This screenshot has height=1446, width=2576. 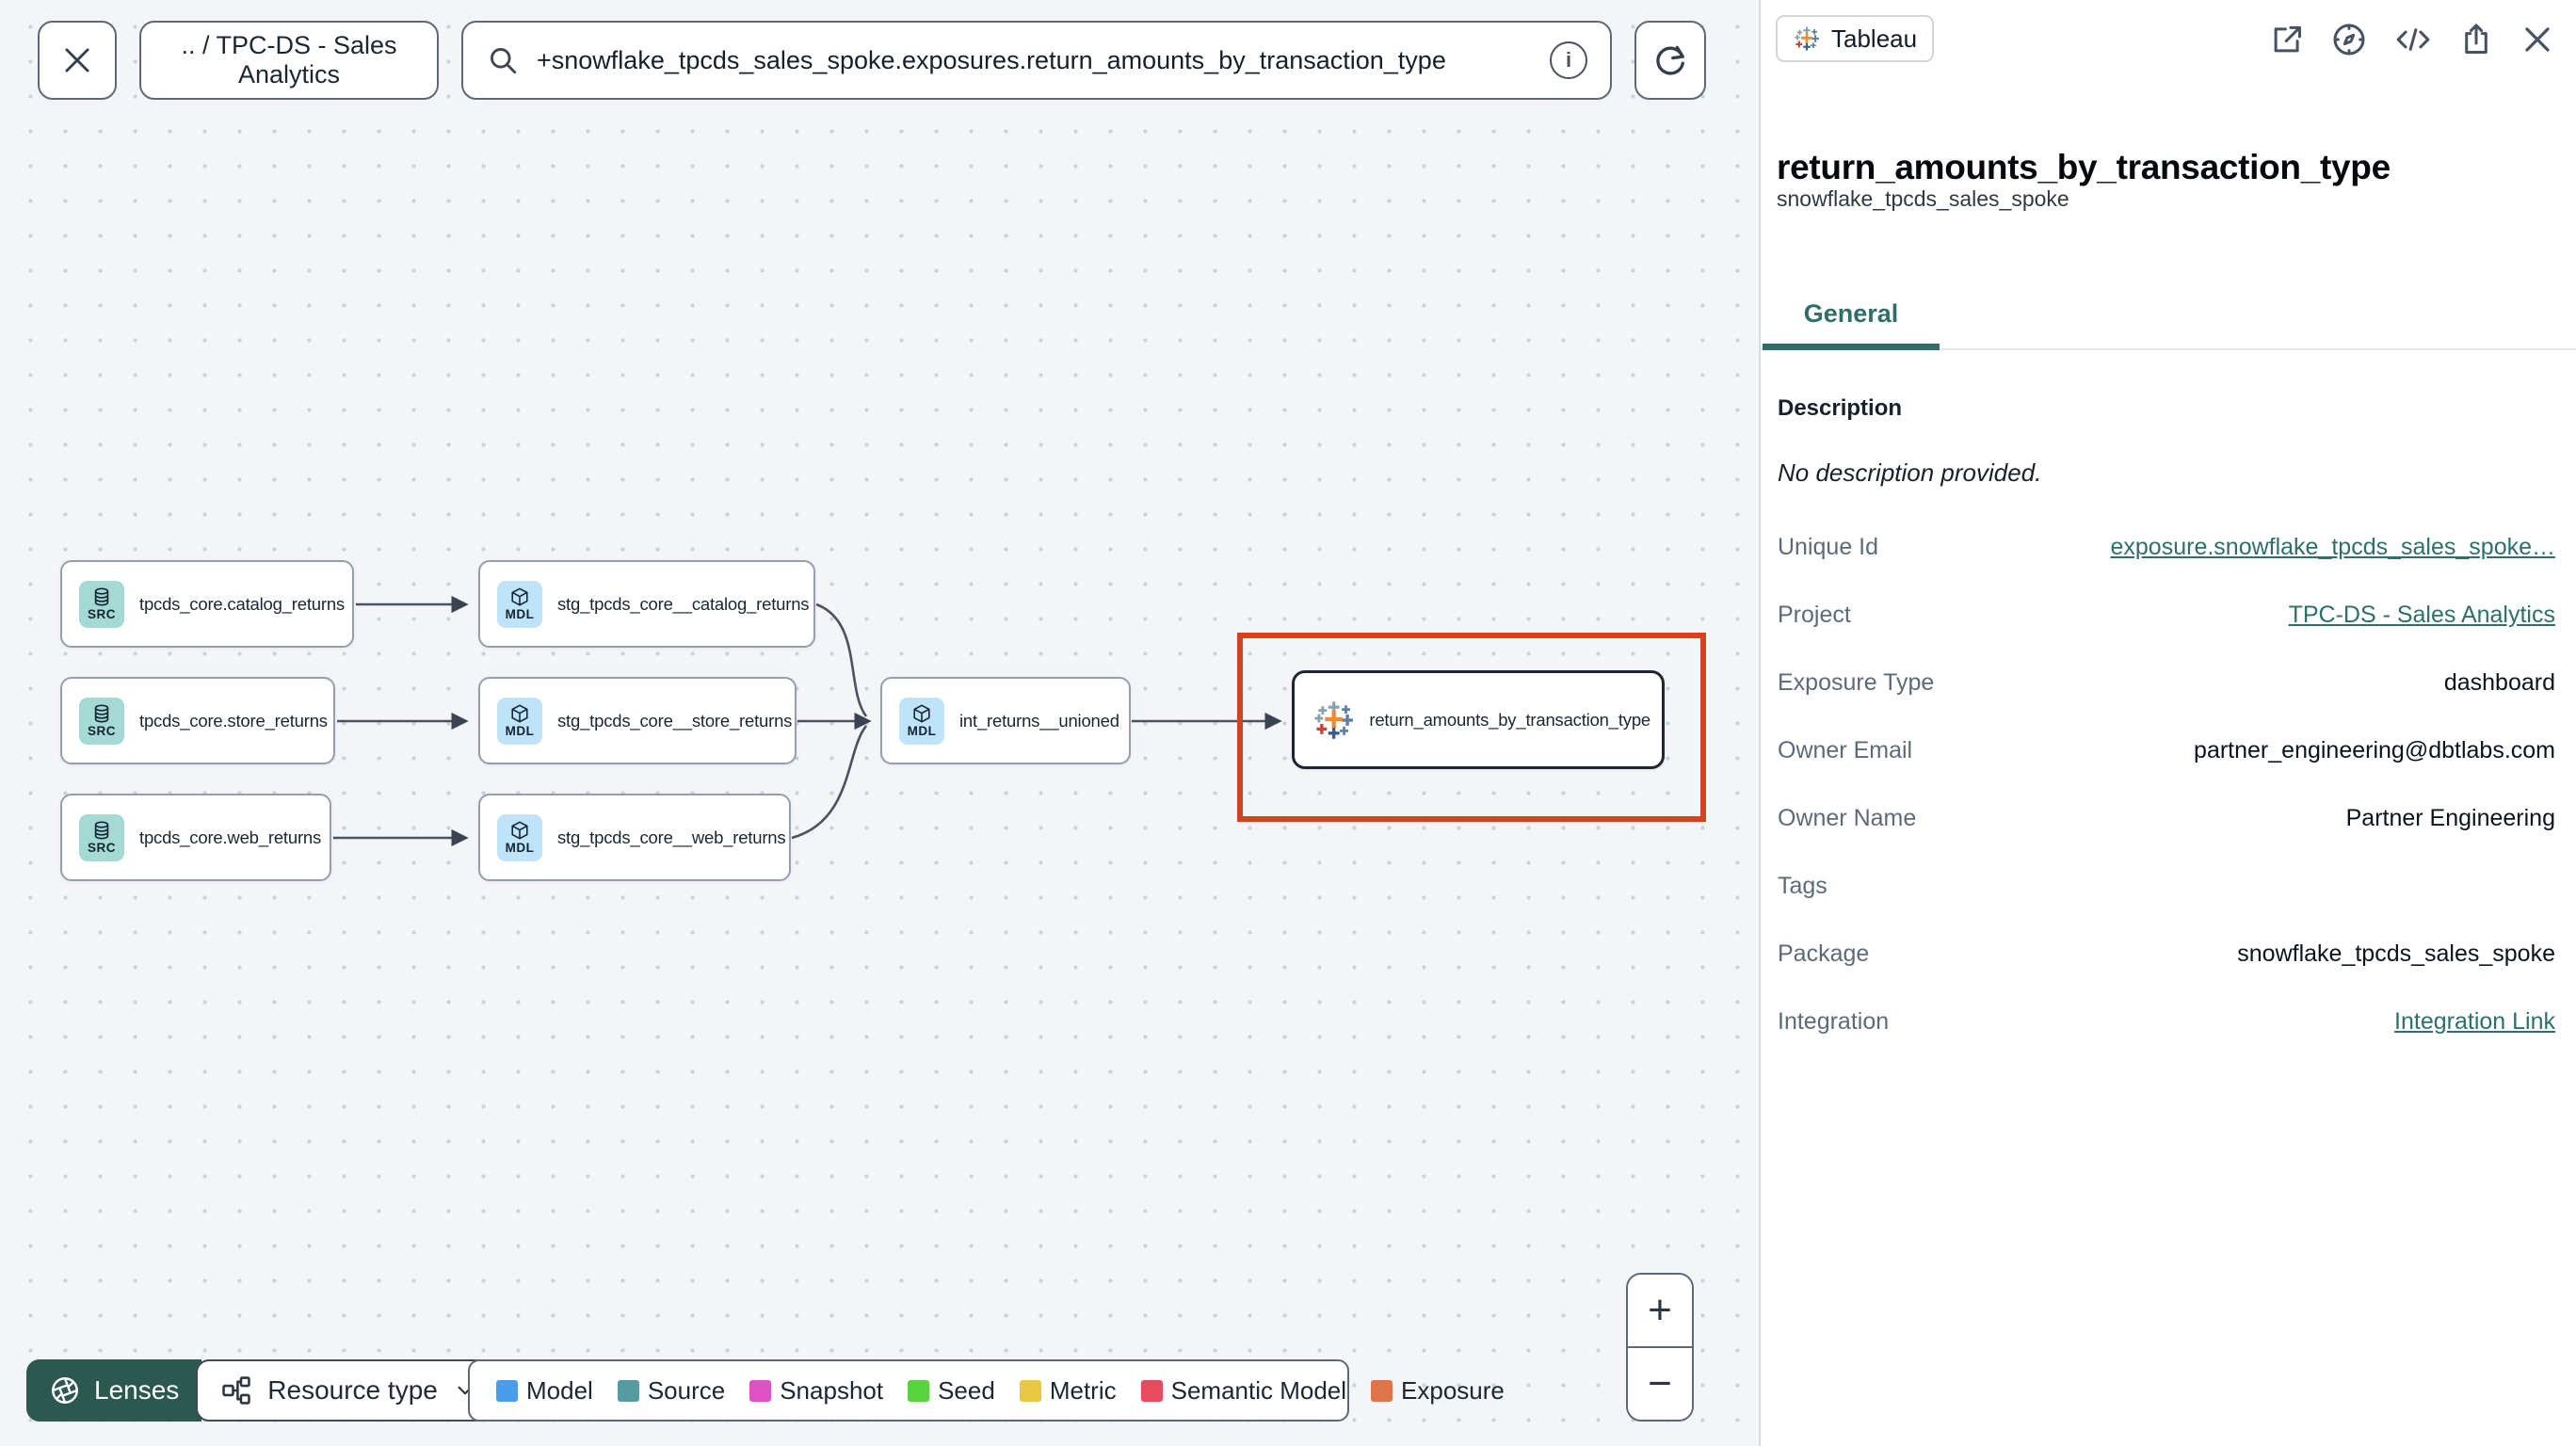 What do you see at coordinates (2476, 39) in the screenshot?
I see `share-icon` at bounding box center [2476, 39].